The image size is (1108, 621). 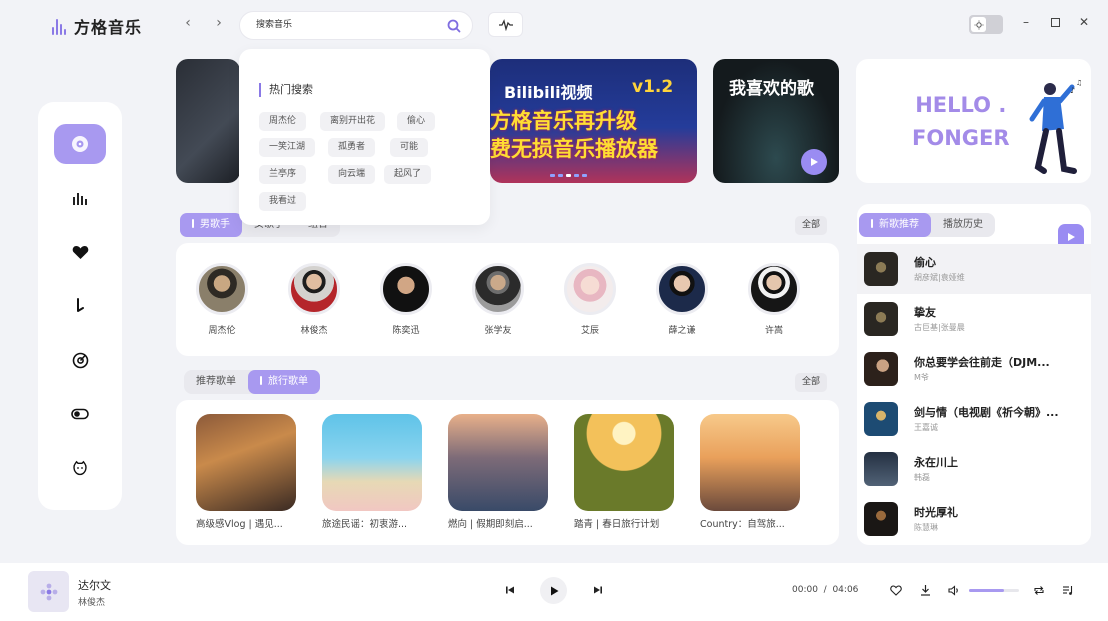 I want to click on song-title: 永在川上, so click(x=936, y=462).